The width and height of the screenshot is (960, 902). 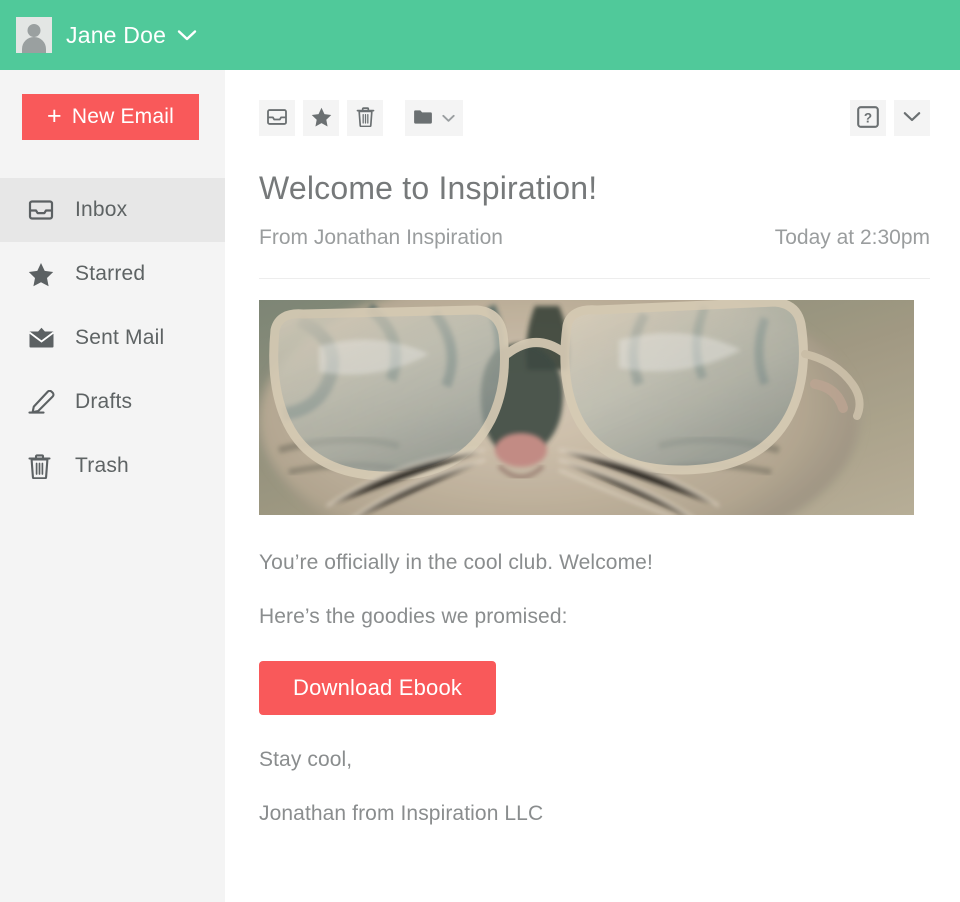 I want to click on sidebar-item-label: Sent Mail, so click(x=120, y=337).